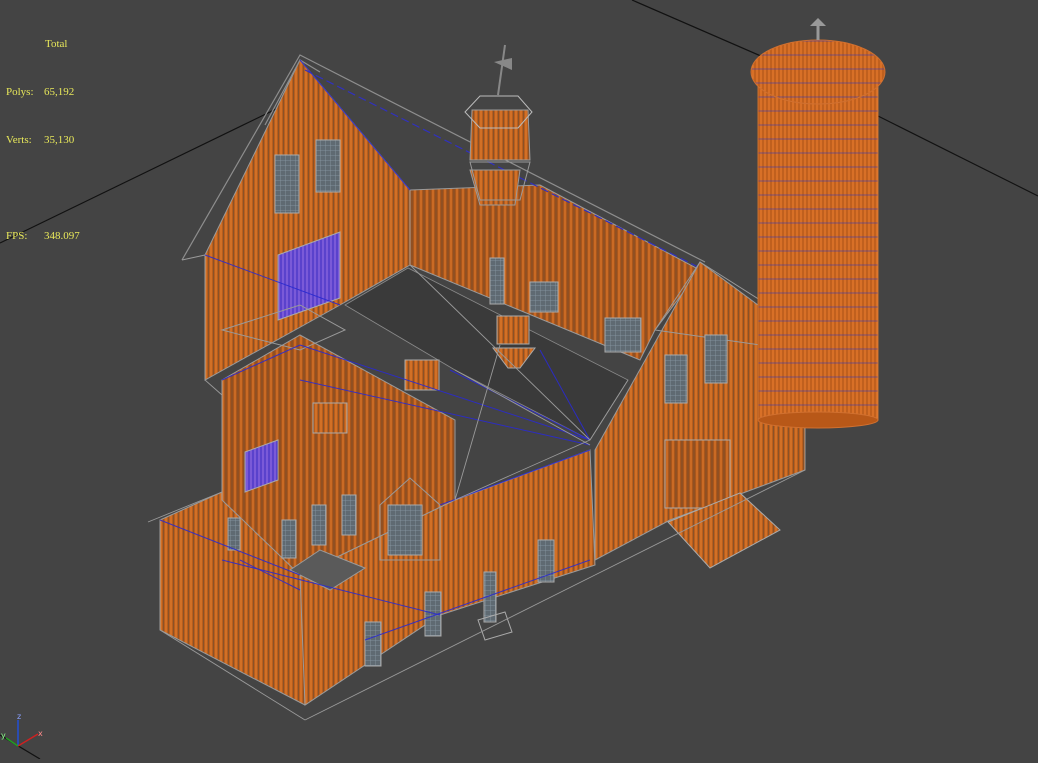 This screenshot has height=763, width=1038. I want to click on fps-value: 348.097, so click(62, 236).